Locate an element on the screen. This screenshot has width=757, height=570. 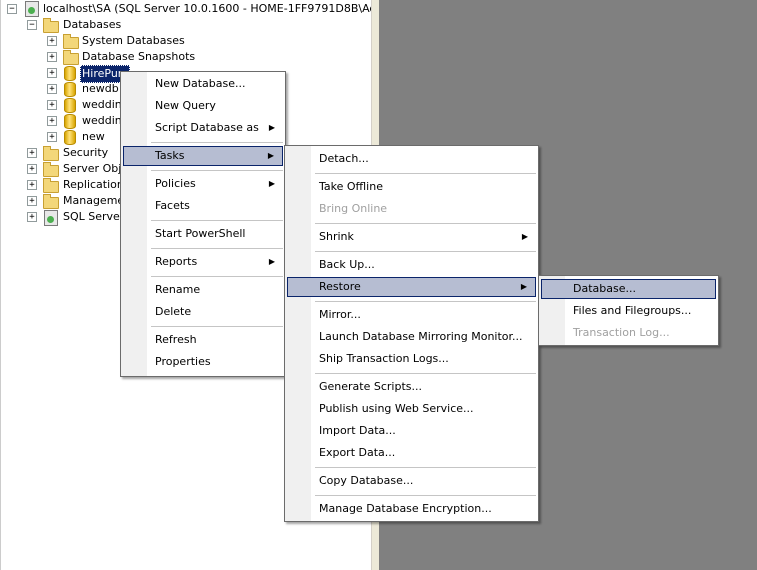
menu-item-script-database-as: Script Database as ▶ is located at coordinates (203, 128).